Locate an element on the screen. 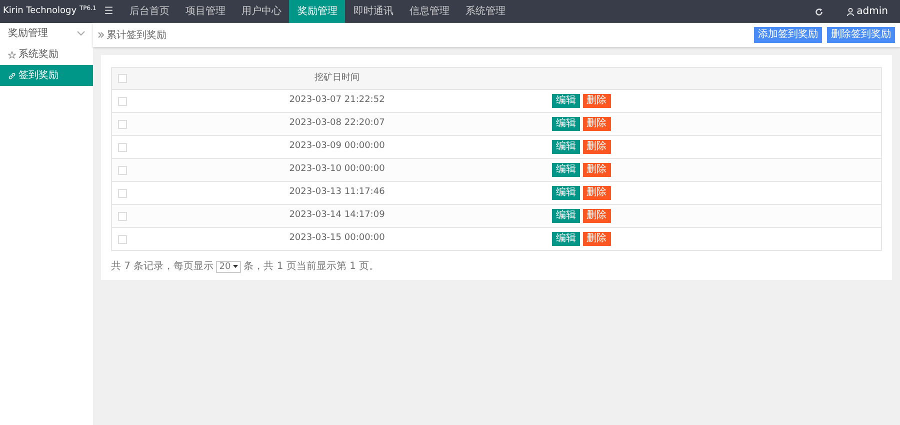  star-icon is located at coordinates (12, 54).